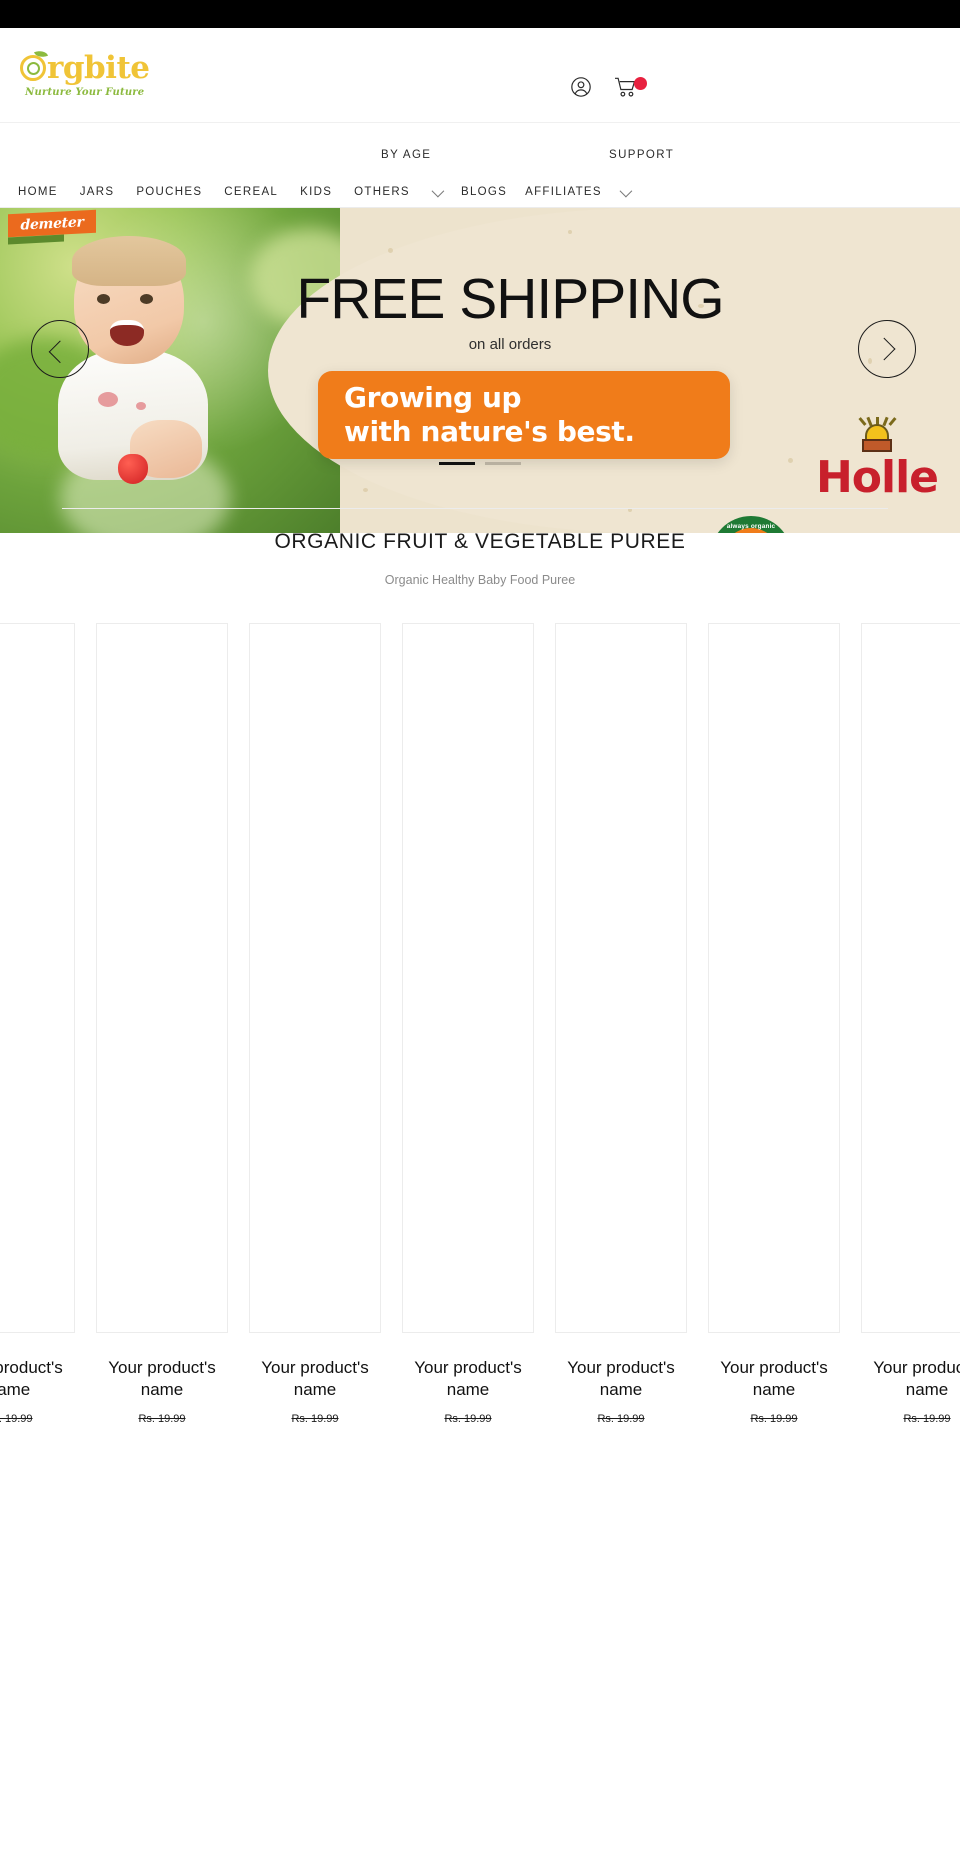 The image size is (960, 1875). I want to click on nav-link-cereal: CEREAL, so click(251, 192).